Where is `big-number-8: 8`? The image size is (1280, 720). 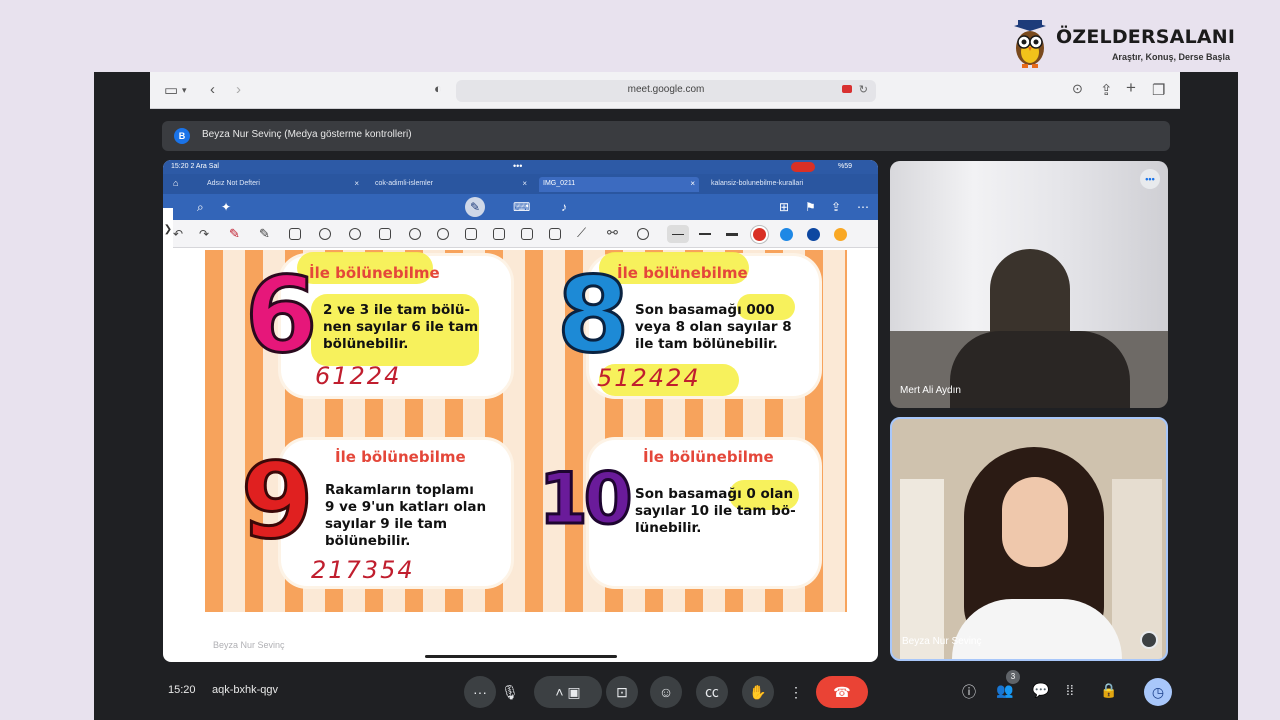
big-number-8: 8 is located at coordinates (592, 315).